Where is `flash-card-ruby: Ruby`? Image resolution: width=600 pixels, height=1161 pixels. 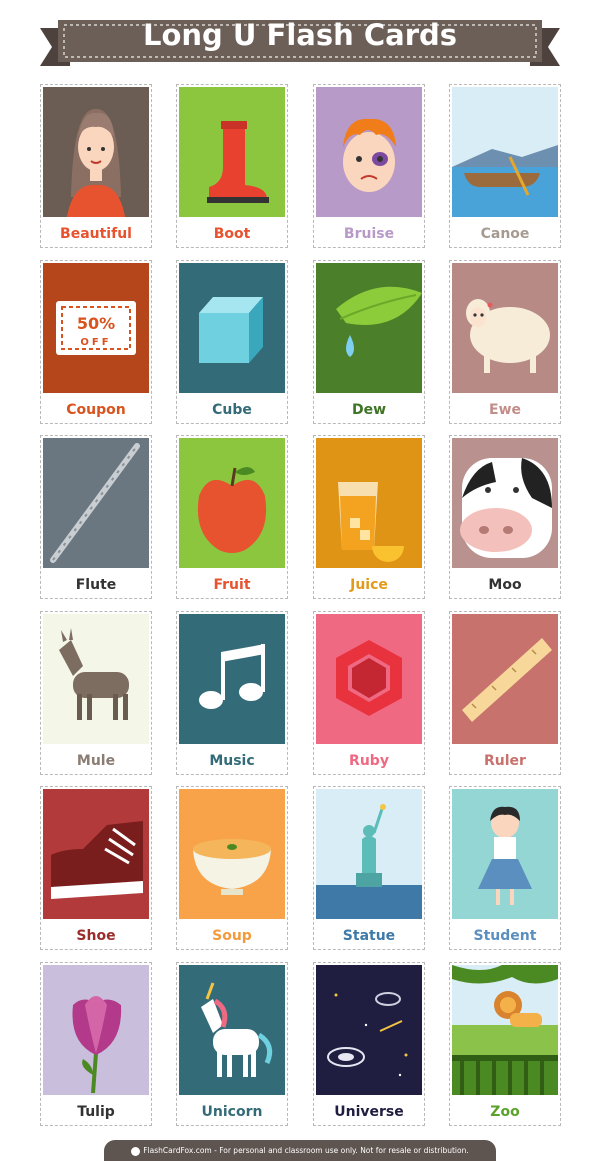 flash-card-ruby: Ruby is located at coordinates (369, 693).